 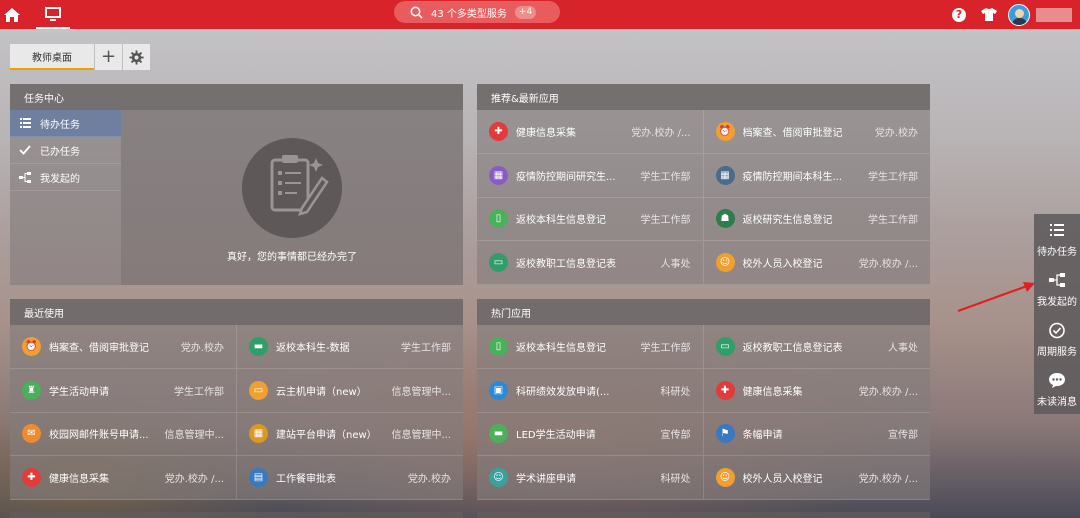 I want to click on app-name: LED学生活动申请, so click(x=556, y=436).